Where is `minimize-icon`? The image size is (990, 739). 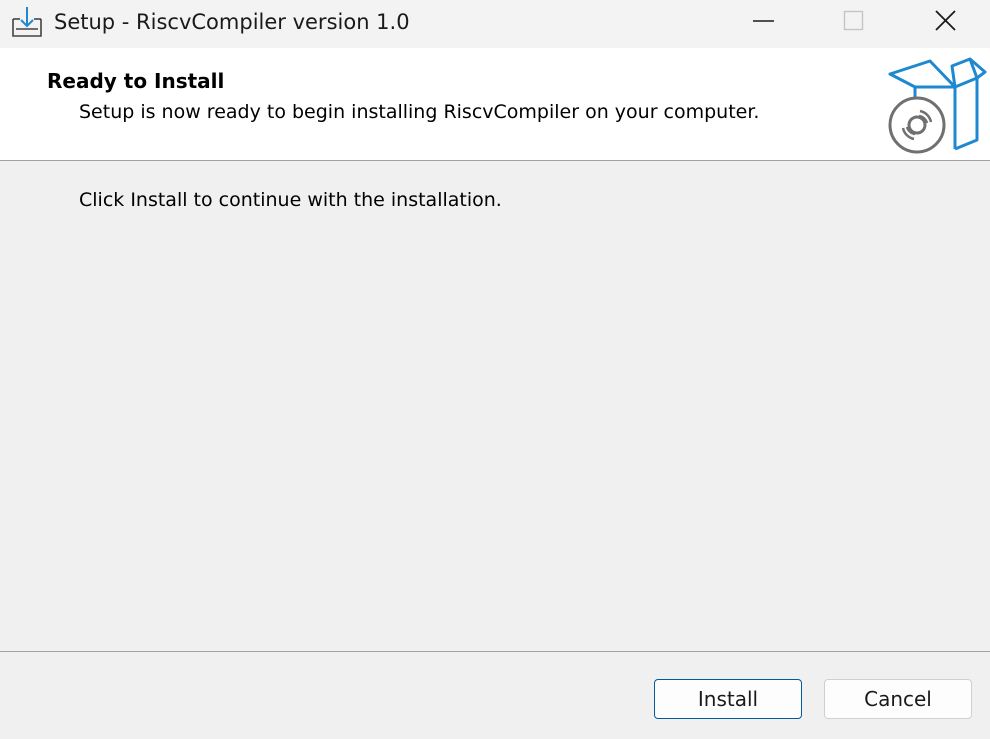 minimize-icon is located at coordinates (763, 21).